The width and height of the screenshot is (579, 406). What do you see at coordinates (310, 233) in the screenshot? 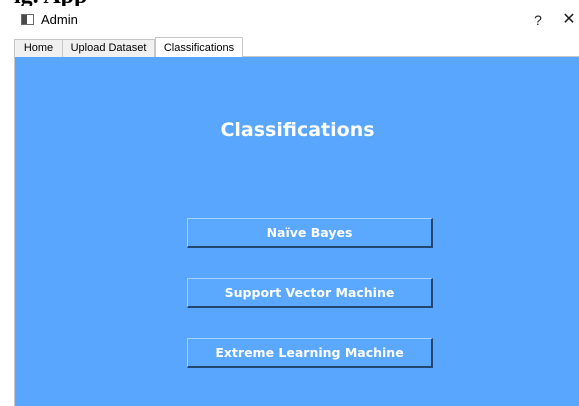
I see `naive-bayes-button: Naïve Bayes` at bounding box center [310, 233].